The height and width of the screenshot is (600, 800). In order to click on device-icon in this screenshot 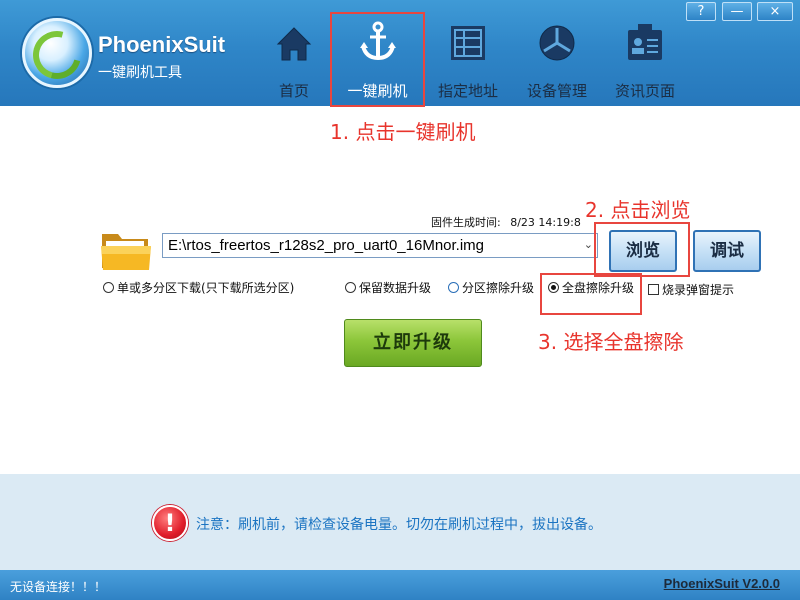, I will do `click(557, 43)`.